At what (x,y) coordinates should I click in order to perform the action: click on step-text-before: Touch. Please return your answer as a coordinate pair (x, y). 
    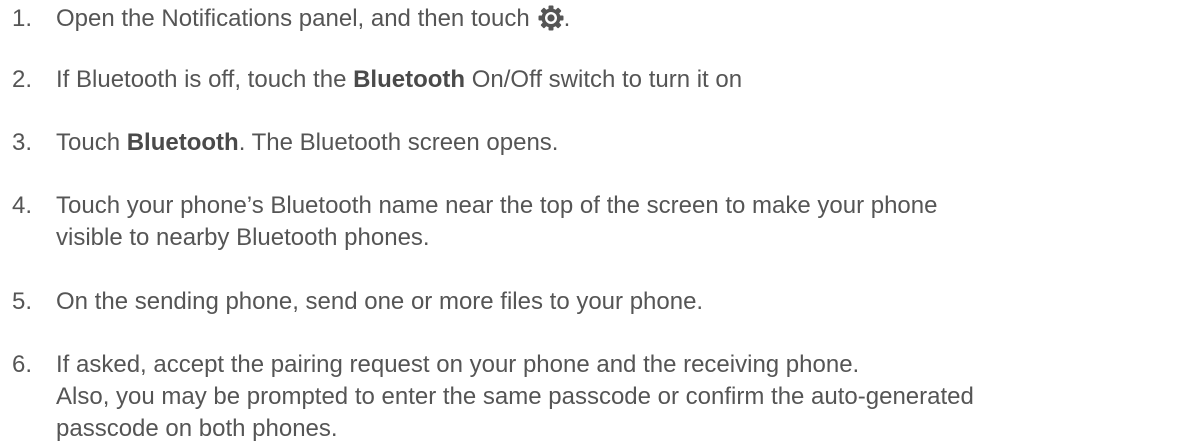
    Looking at the image, I should click on (91, 142).